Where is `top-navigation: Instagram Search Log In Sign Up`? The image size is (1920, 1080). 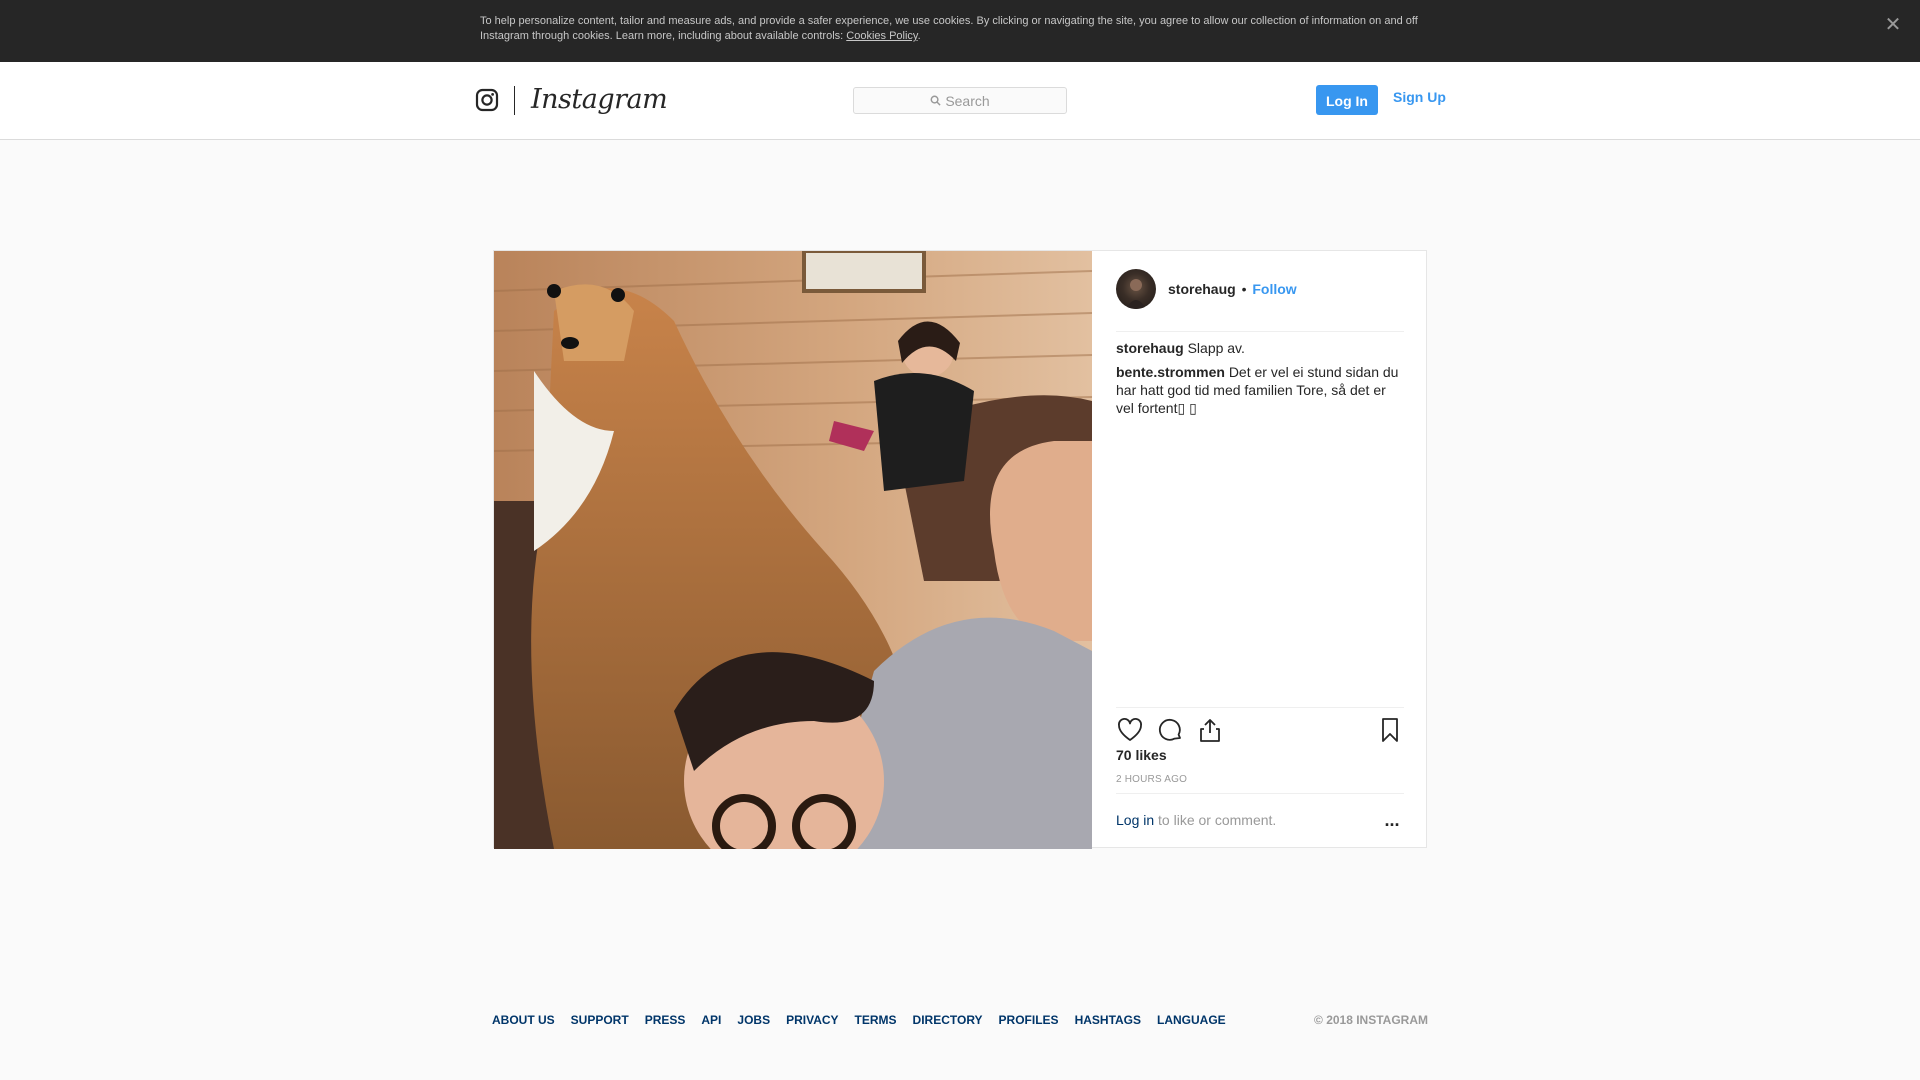 top-navigation: Instagram Search Log In Sign Up is located at coordinates (960, 101).